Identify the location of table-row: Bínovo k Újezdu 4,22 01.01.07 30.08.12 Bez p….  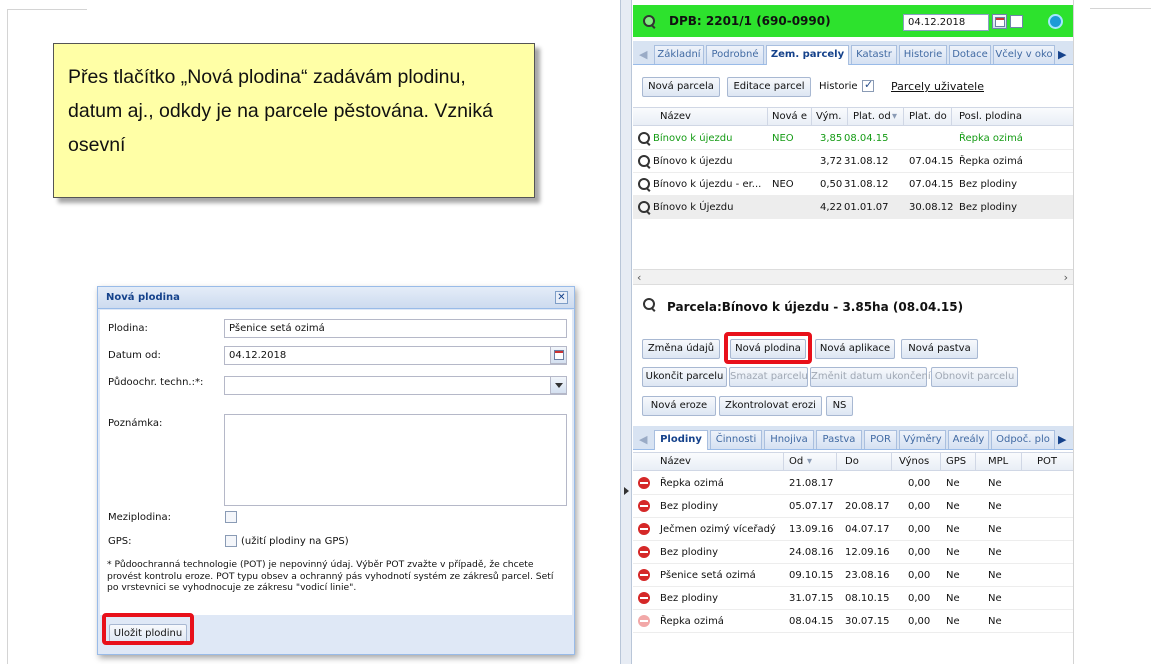
(853, 207).